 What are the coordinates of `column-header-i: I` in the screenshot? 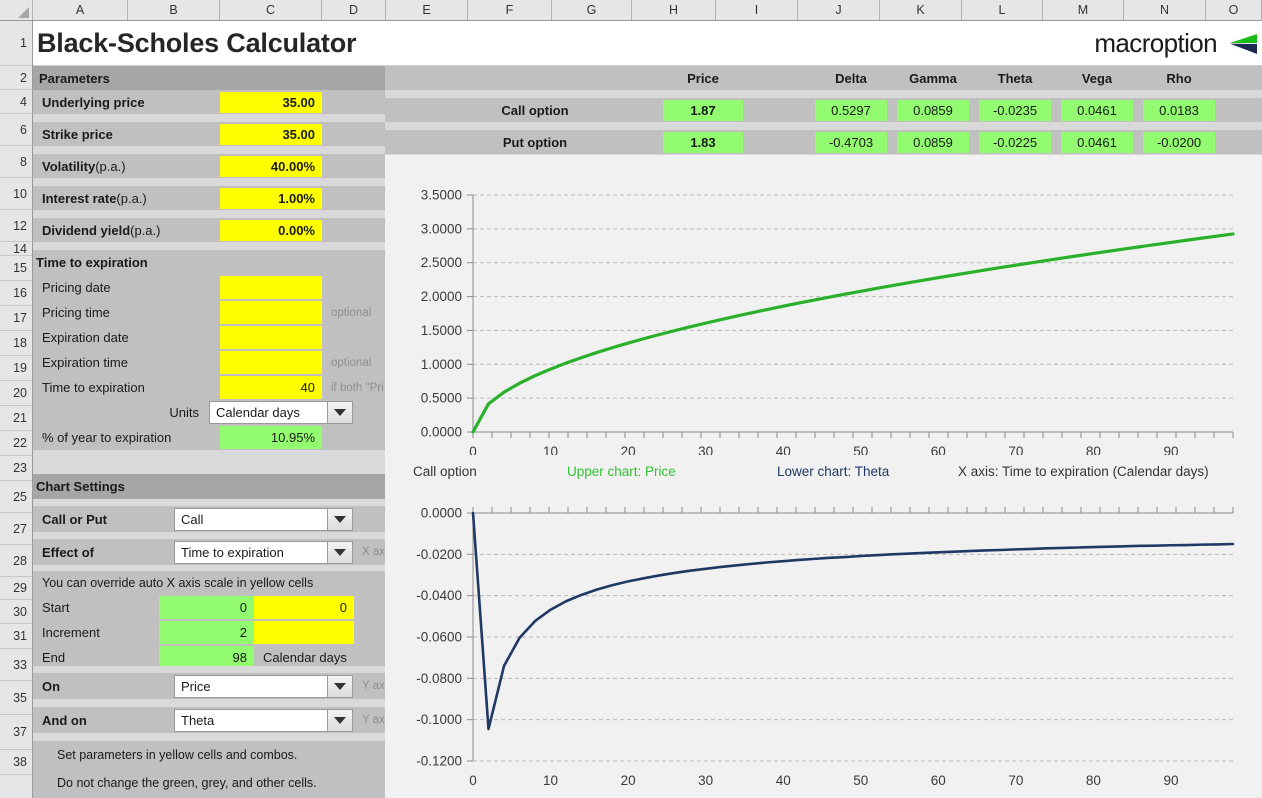 It's located at (757, 10).